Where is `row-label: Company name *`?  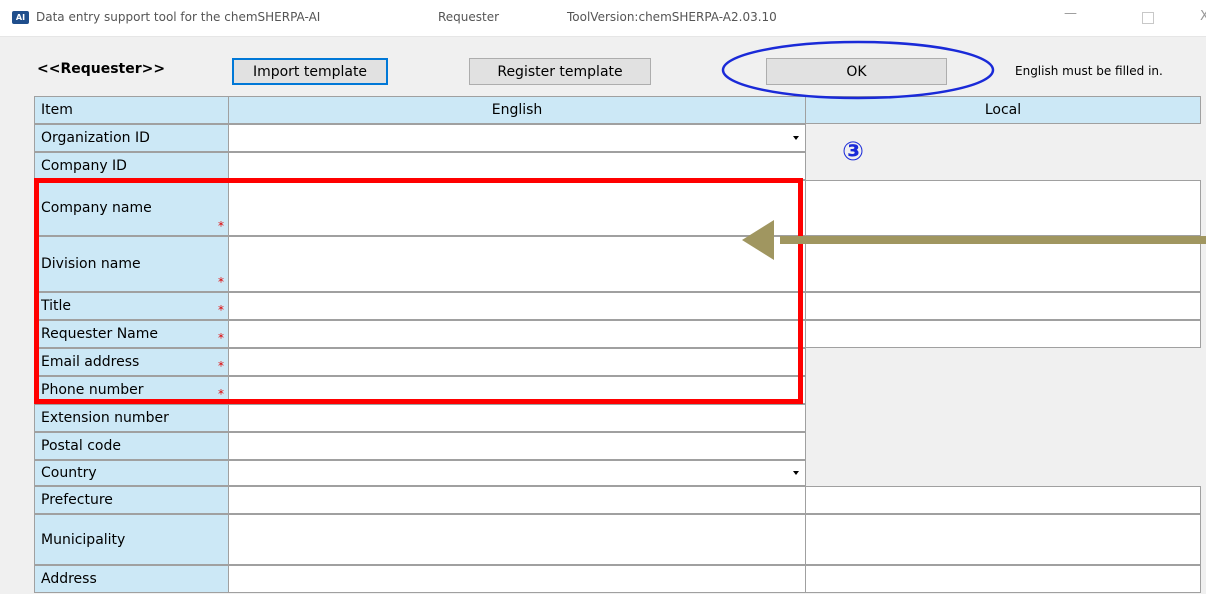
row-label: Company name * is located at coordinates (131, 208).